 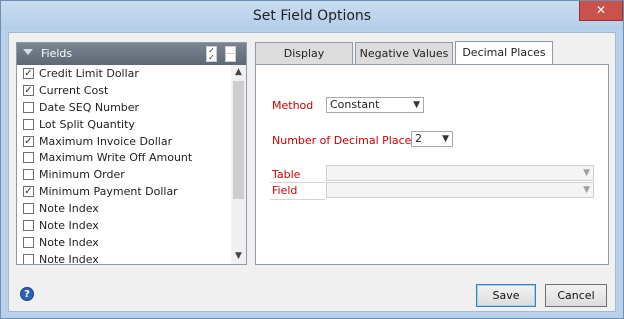 I want to click on collapse-arrow-icon, so click(x=28, y=52).